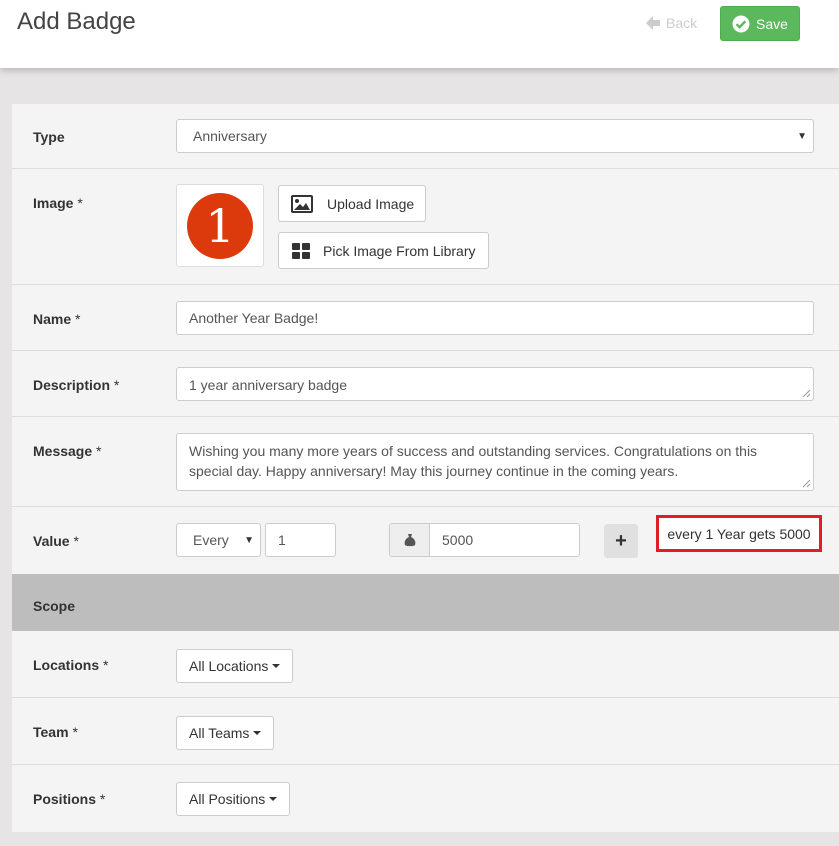 This screenshot has width=839, height=846. I want to click on team-dropdown-label: All Teams, so click(219, 733).